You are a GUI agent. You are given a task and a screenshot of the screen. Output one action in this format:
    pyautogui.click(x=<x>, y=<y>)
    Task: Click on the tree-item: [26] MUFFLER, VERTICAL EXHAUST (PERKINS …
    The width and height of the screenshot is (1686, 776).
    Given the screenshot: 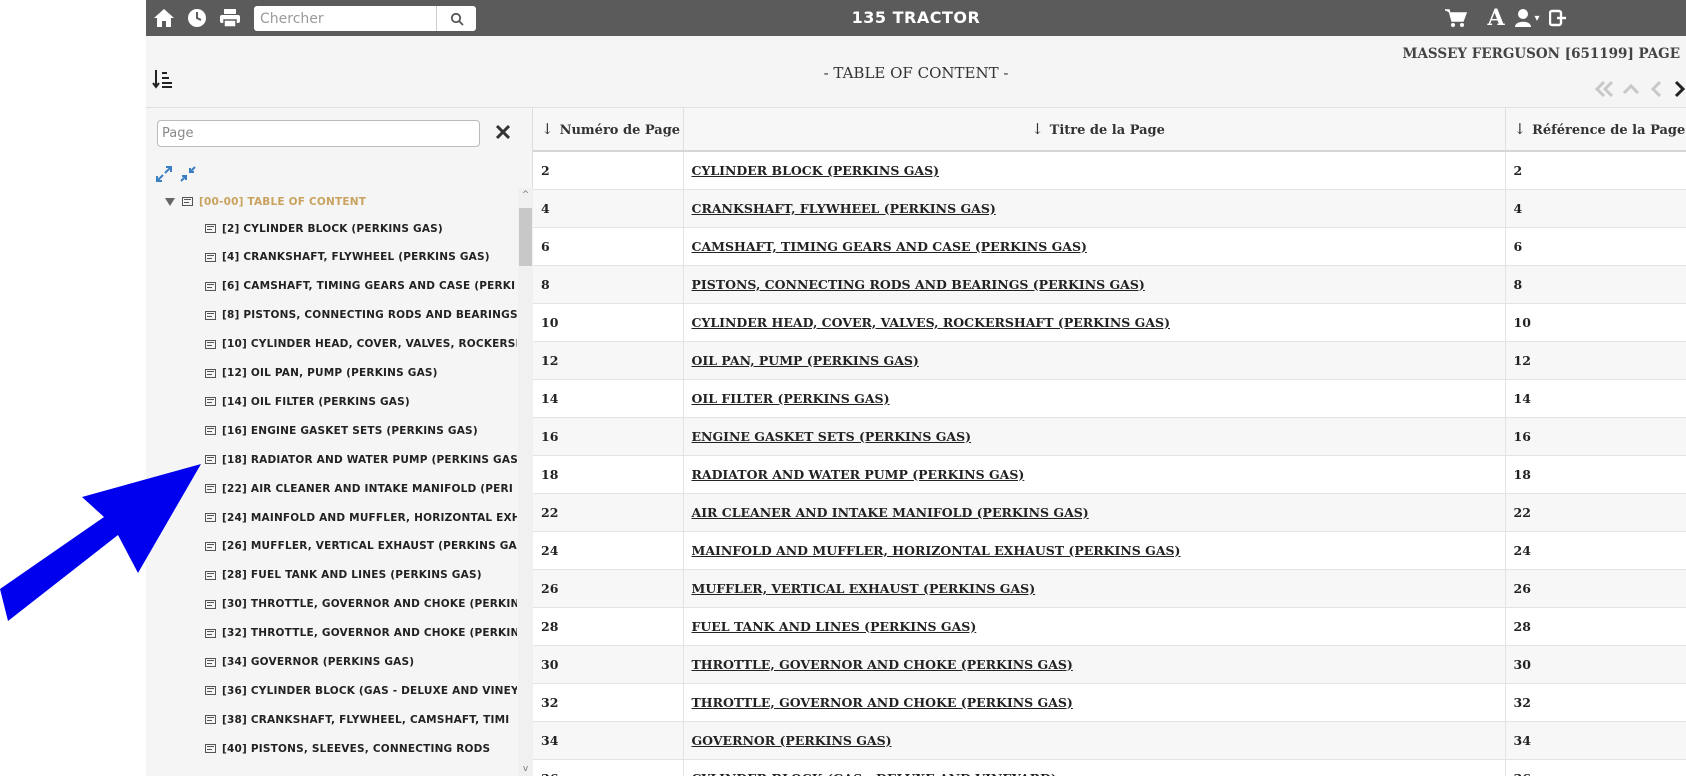 What is the action you would take?
    pyautogui.click(x=361, y=546)
    